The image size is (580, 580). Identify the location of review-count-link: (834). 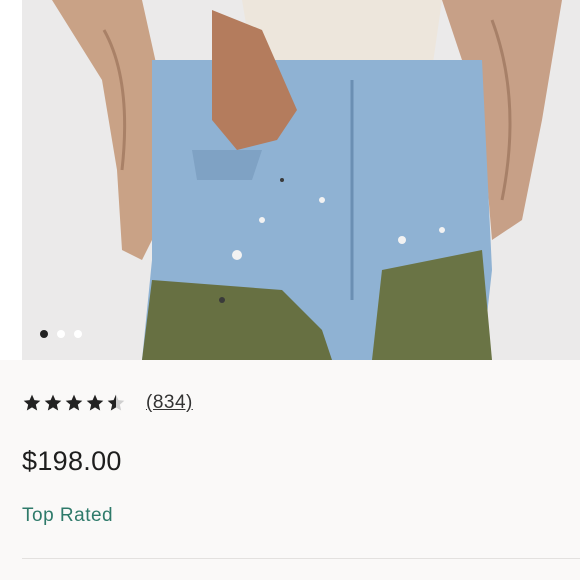
(169, 403).